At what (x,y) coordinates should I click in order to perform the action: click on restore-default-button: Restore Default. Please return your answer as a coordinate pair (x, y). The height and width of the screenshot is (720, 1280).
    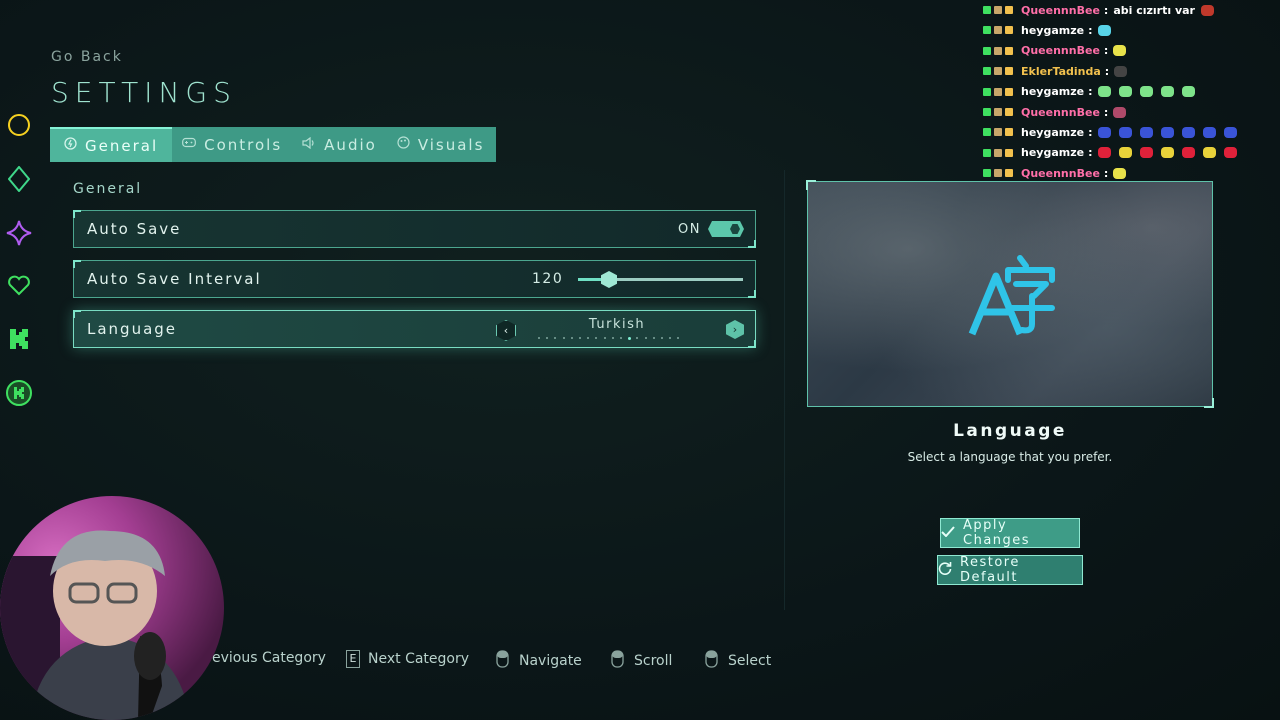
    Looking at the image, I should click on (1010, 570).